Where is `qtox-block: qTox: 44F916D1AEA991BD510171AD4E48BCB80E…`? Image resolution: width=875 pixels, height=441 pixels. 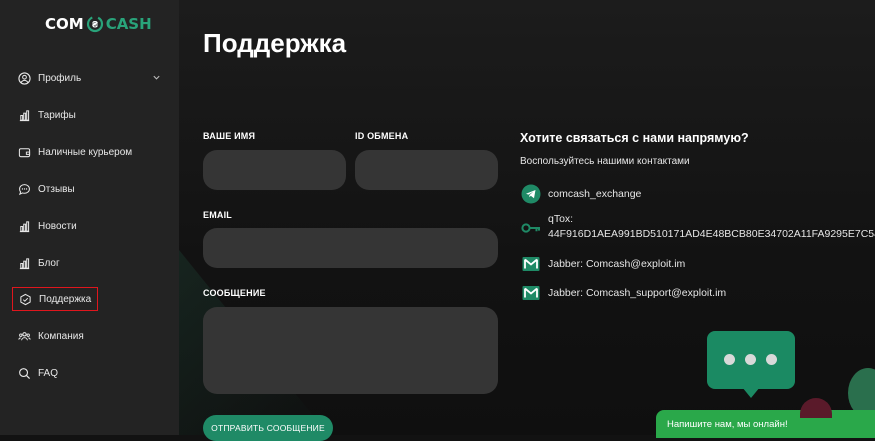
qtox-block: qTox: 44F916D1AEA991BD510171AD4E48BCB80E… is located at coordinates (711, 227).